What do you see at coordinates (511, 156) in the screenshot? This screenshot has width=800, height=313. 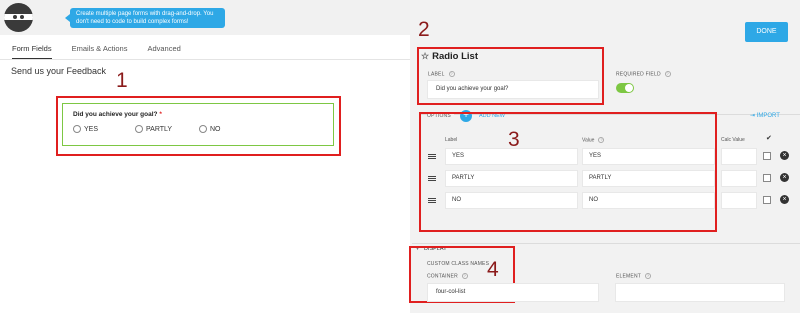 I see `option-label-input: YES` at bounding box center [511, 156].